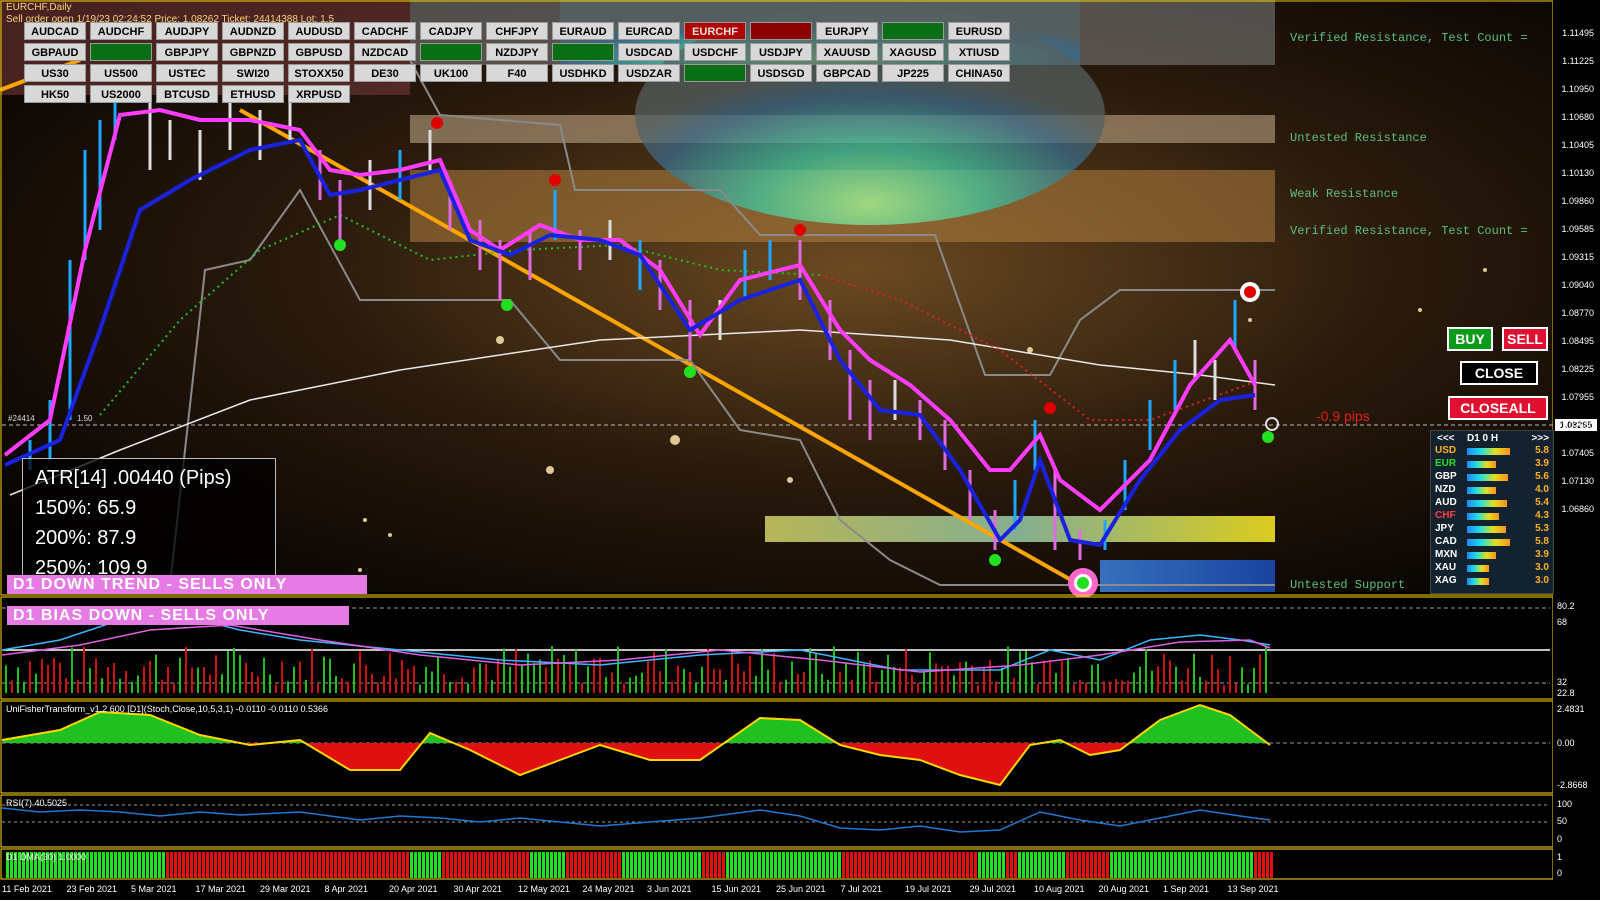 The width and height of the screenshot is (1600, 900). What do you see at coordinates (913, 52) in the screenshot?
I see `symbol-button-xagusd: XAGUSD` at bounding box center [913, 52].